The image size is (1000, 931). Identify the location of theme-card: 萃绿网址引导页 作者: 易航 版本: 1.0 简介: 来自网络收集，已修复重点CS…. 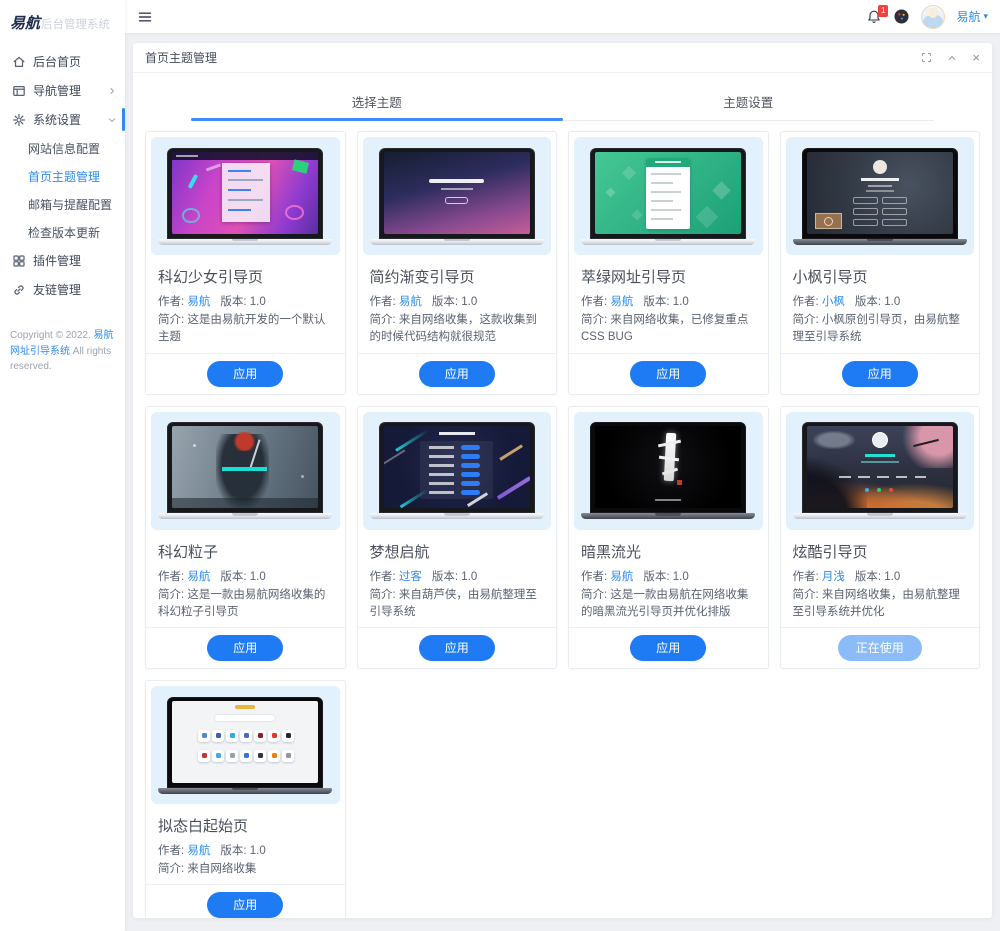
(668, 263).